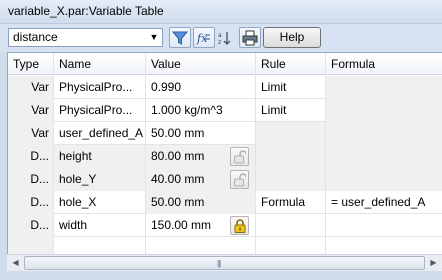 This screenshot has height=280, width=442. Describe the element at coordinates (201, 64) in the screenshot. I see `column-header-value: Value` at that location.